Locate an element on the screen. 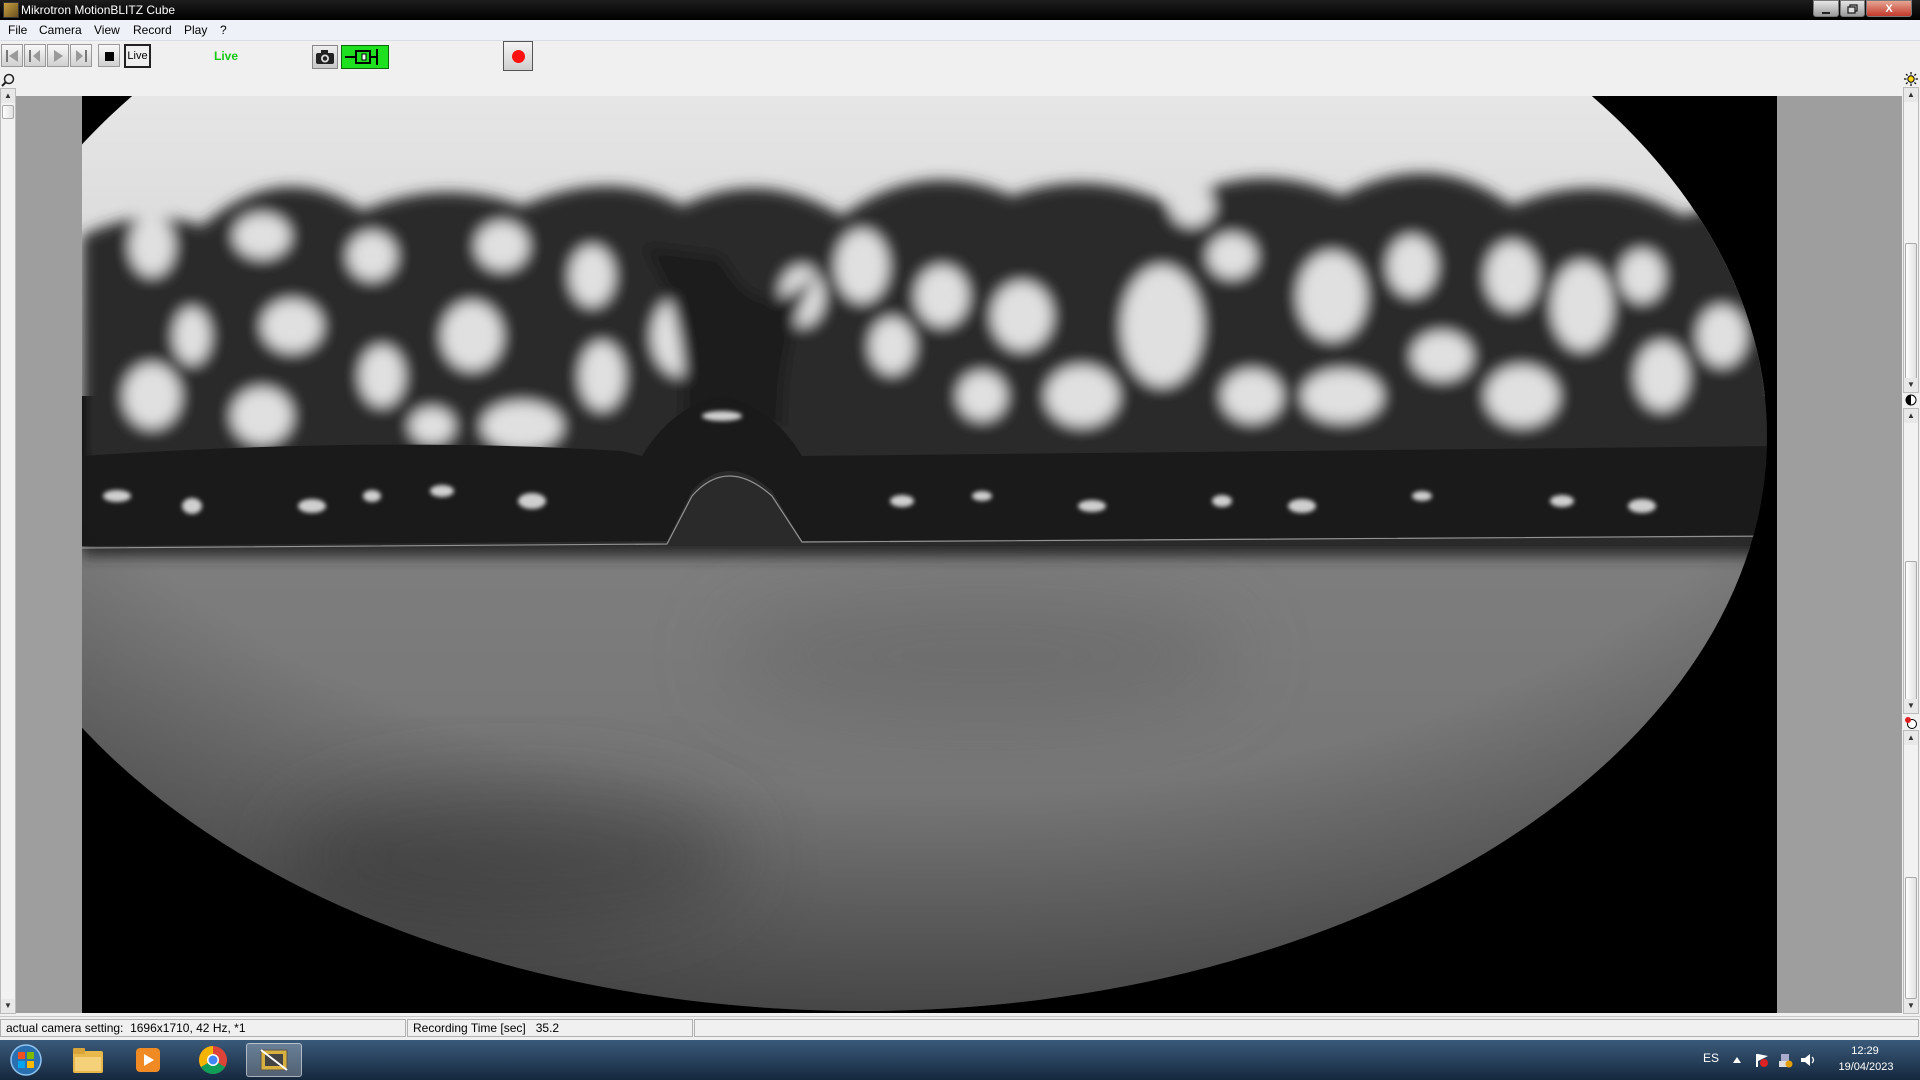 The image size is (1920, 1080). close-icon: X is located at coordinates (1889, 9).